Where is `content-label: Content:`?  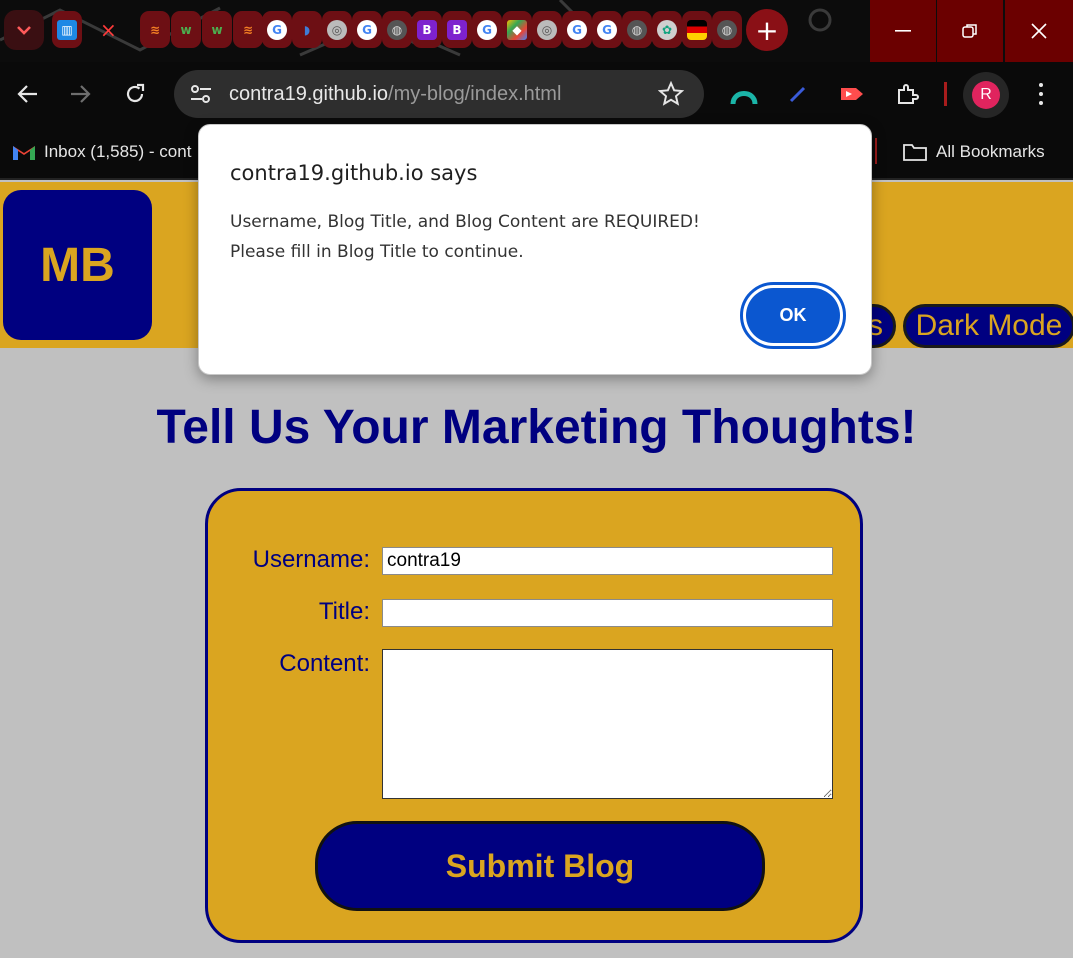
content-label: Content: is located at coordinates (324, 663).